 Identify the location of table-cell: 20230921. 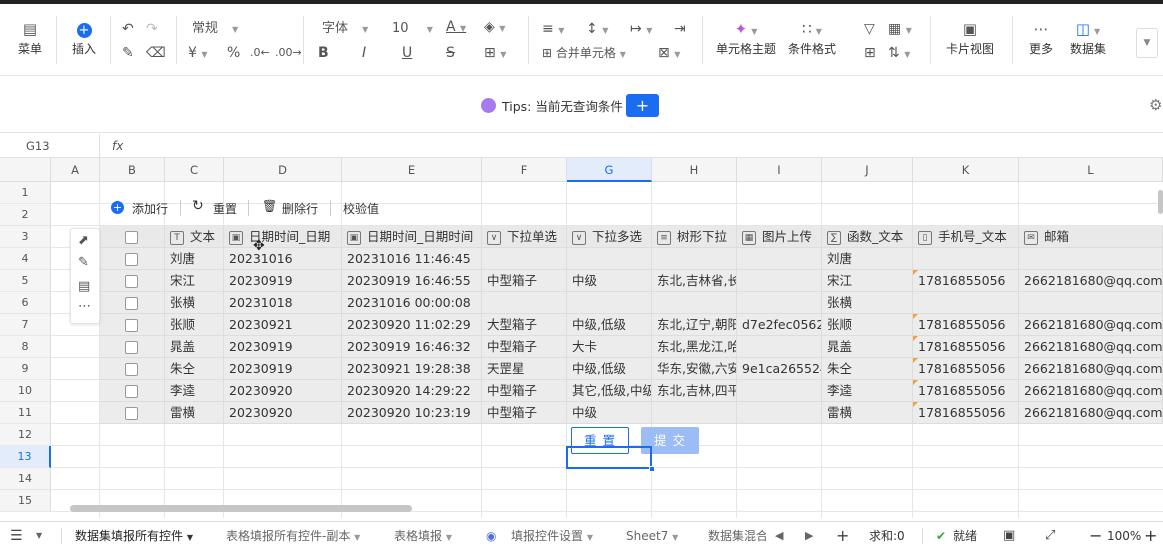
(283, 325).